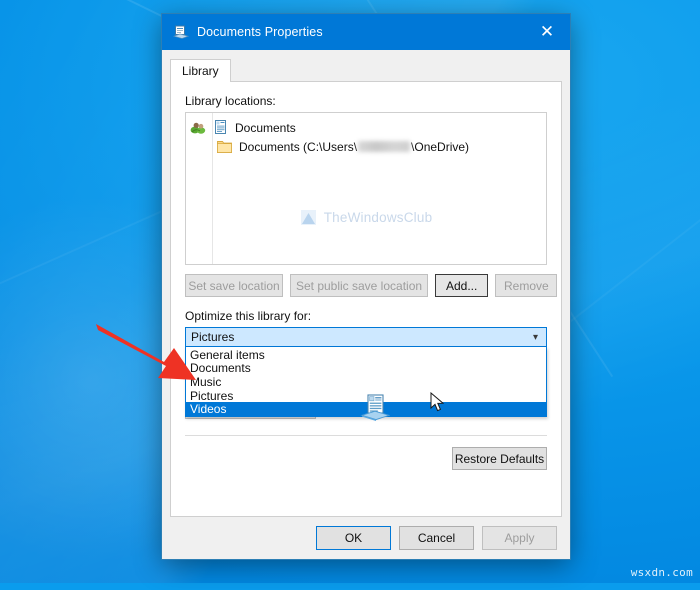 The image size is (700, 590). What do you see at coordinates (230, 101) in the screenshot?
I see `library-locations-label: Library locations:` at bounding box center [230, 101].